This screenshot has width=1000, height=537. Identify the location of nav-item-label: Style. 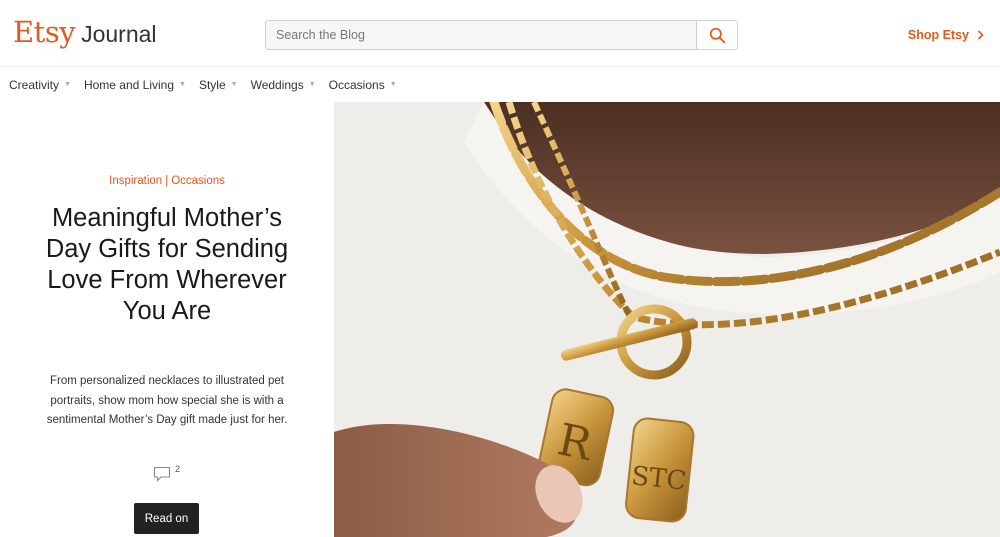
(212, 84).